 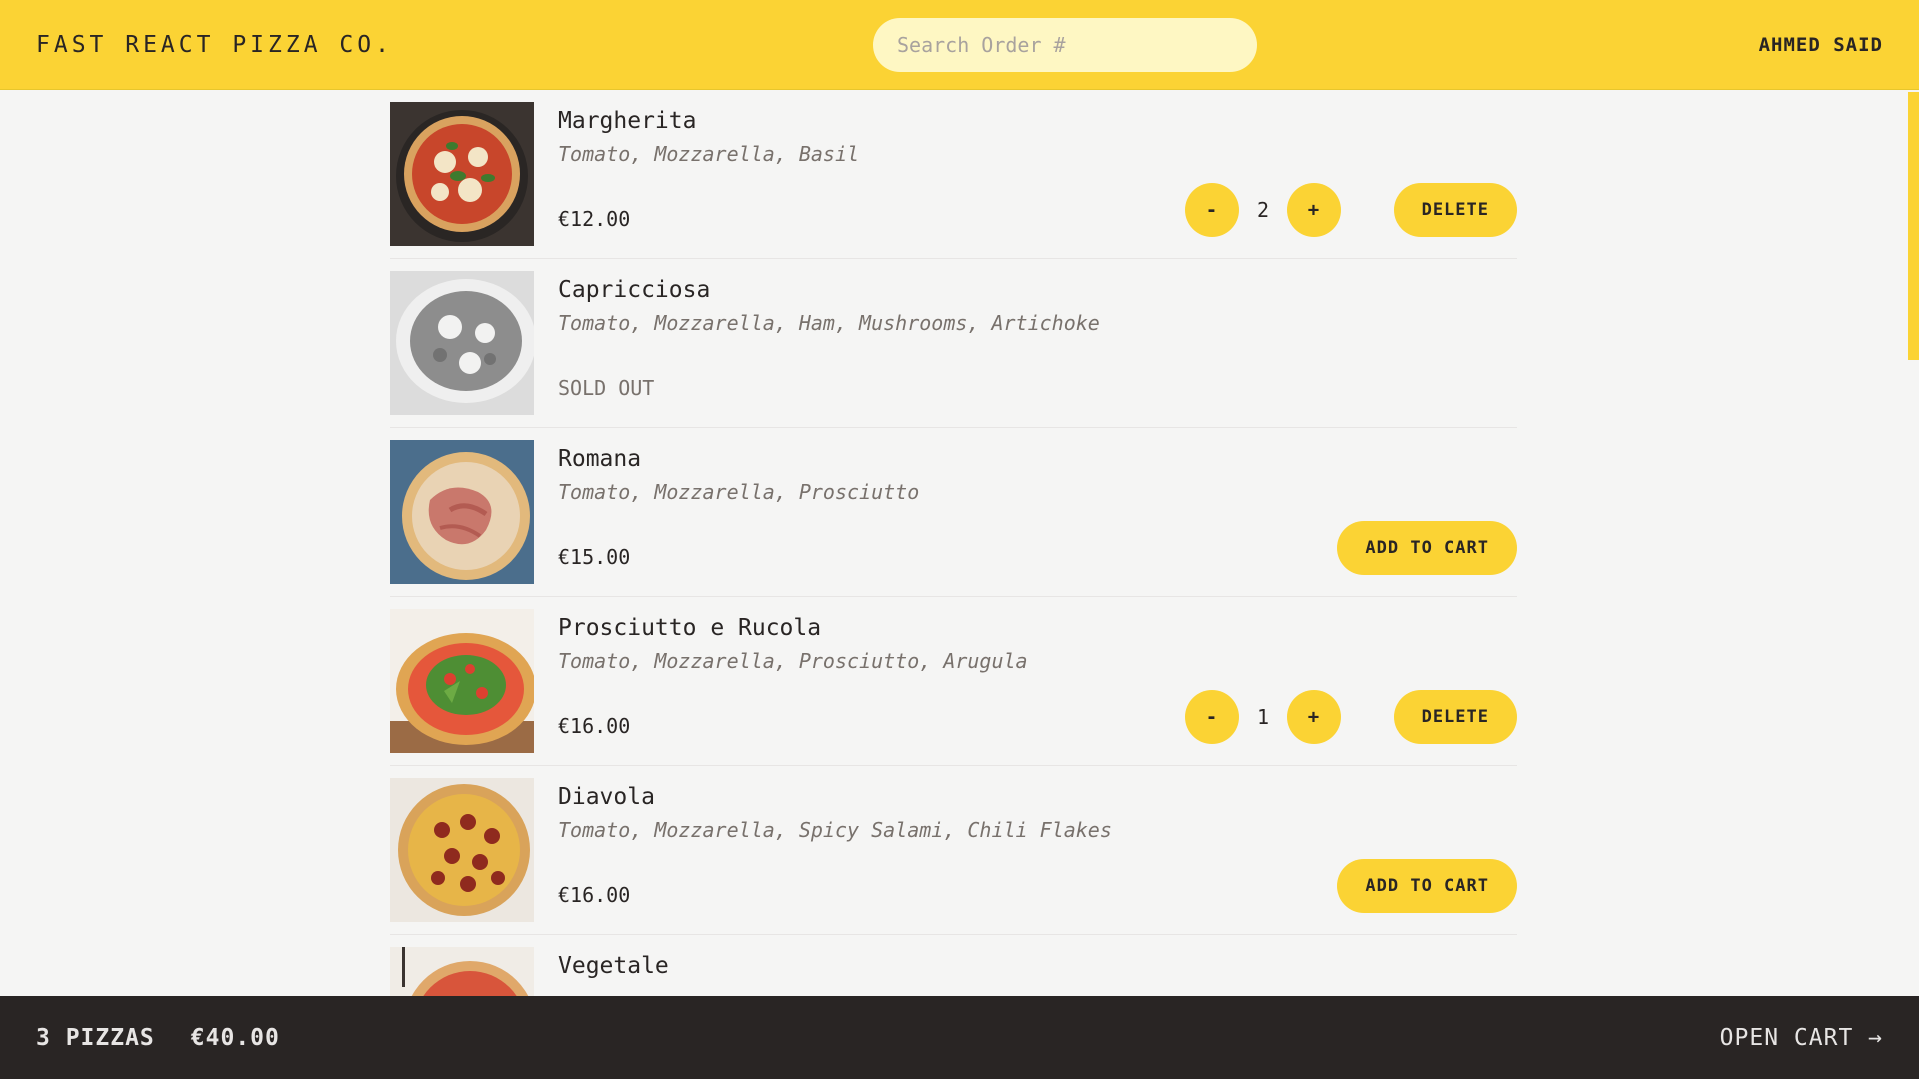 What do you see at coordinates (1801, 1038) in the screenshot?
I see `open-cart-link: OPEN CART →` at bounding box center [1801, 1038].